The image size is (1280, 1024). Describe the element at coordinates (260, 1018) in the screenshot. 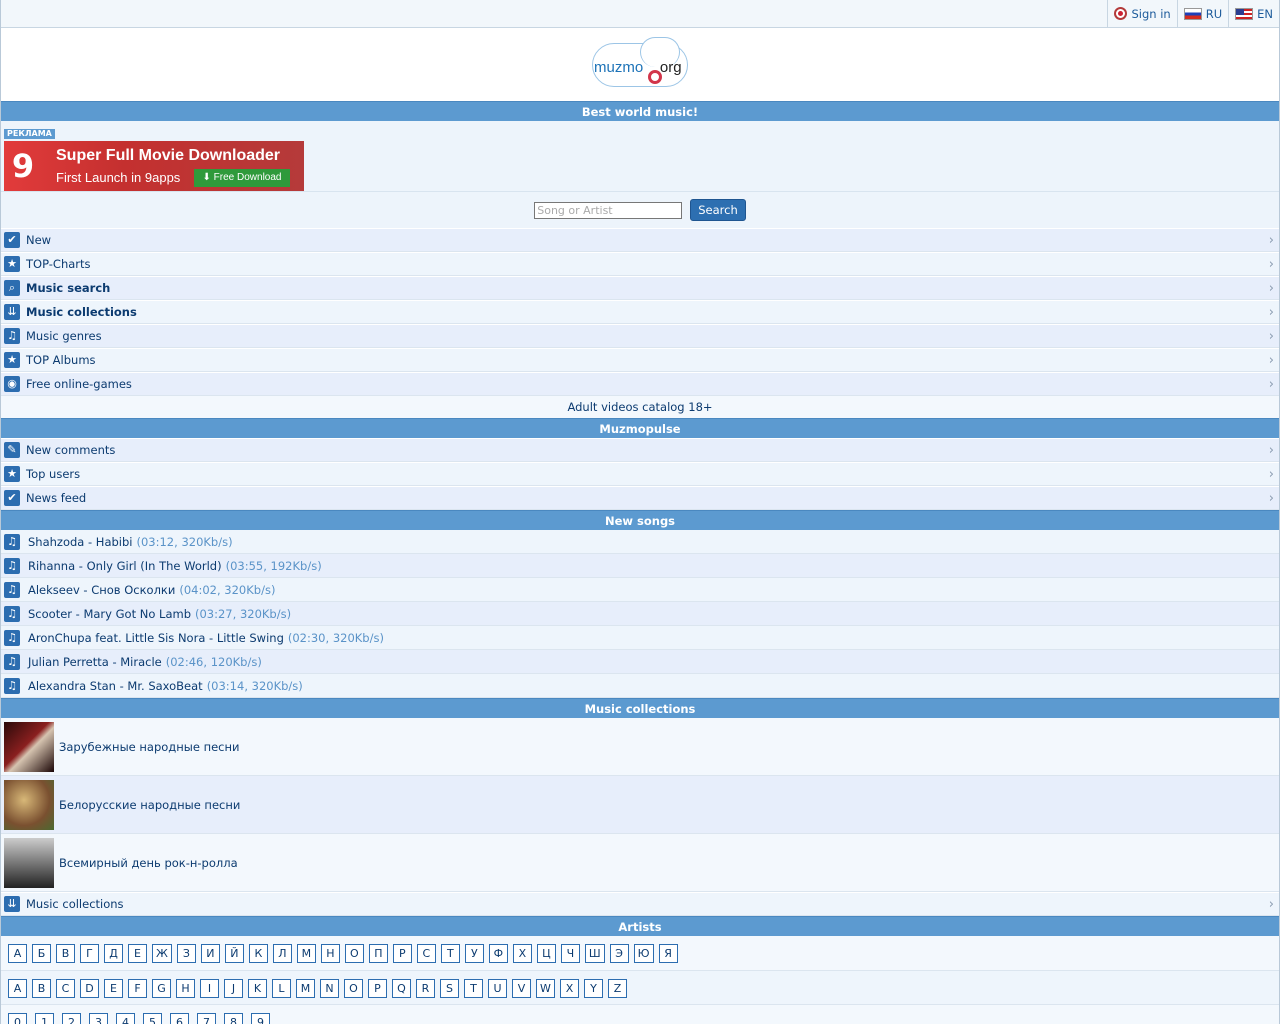

I see `artist-digit-button: 9` at that location.